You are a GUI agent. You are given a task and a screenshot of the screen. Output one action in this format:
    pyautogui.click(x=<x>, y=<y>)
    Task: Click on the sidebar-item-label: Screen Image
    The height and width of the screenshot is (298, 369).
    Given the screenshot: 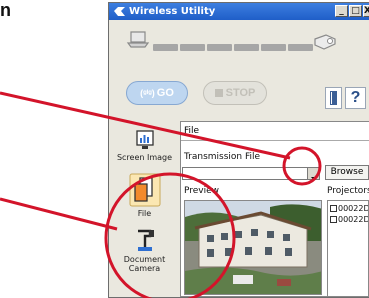 What is the action you would take?
    pyautogui.click(x=144, y=157)
    